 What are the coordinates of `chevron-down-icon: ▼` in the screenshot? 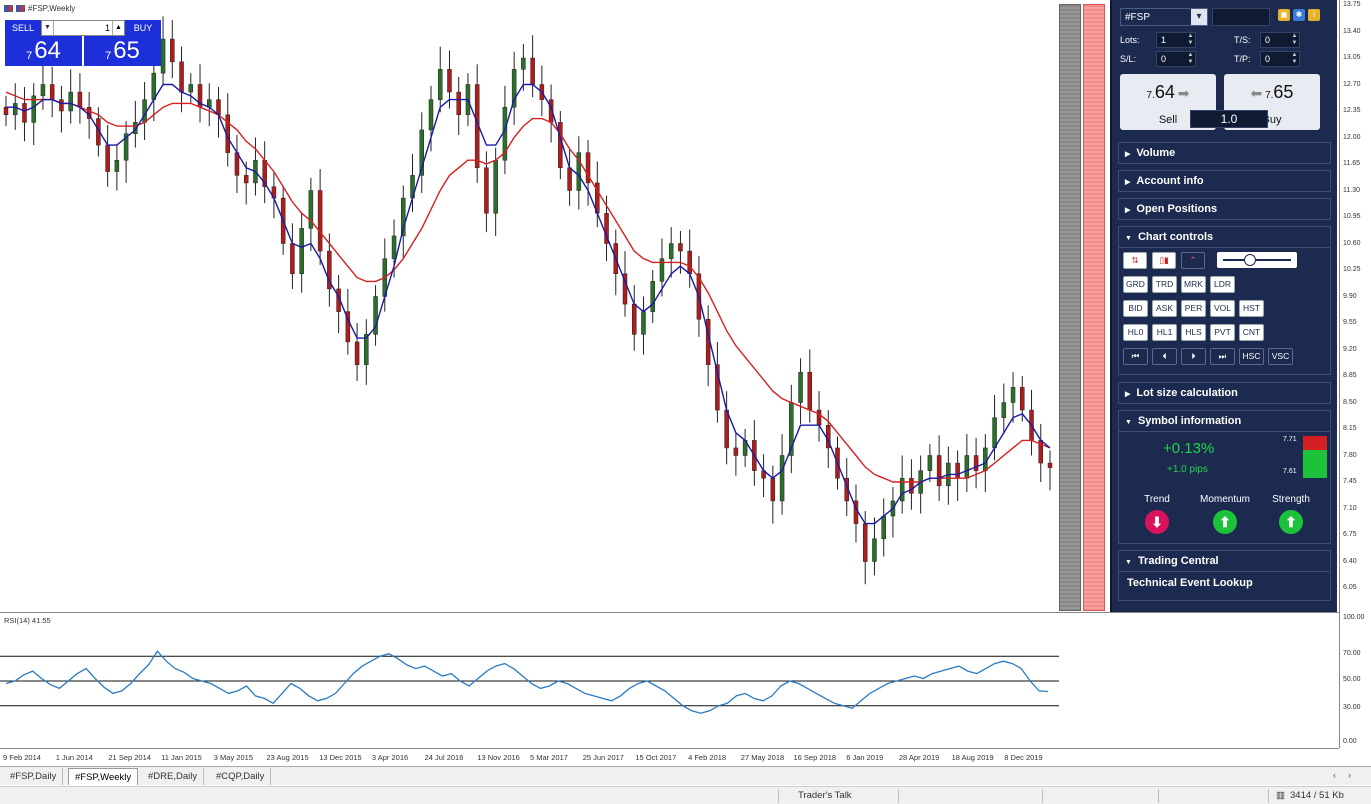 It's located at (48, 28).